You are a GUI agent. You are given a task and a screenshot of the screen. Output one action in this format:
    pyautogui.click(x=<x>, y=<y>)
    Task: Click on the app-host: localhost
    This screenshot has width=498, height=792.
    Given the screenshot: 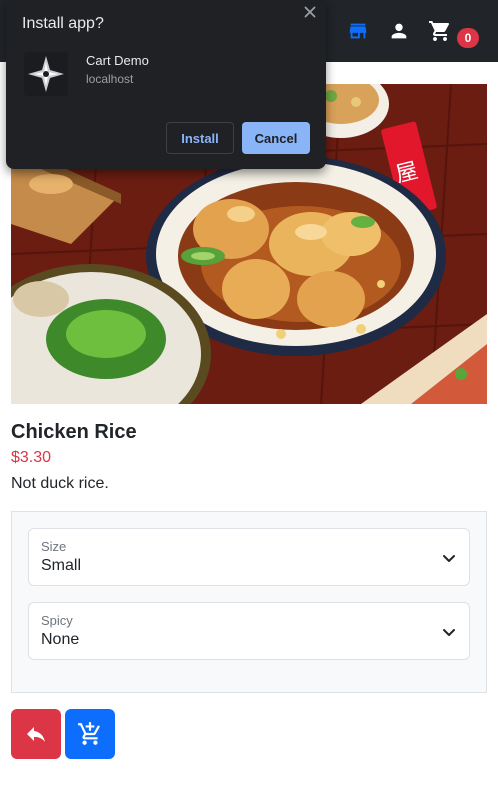 What is the action you would take?
    pyautogui.click(x=110, y=79)
    